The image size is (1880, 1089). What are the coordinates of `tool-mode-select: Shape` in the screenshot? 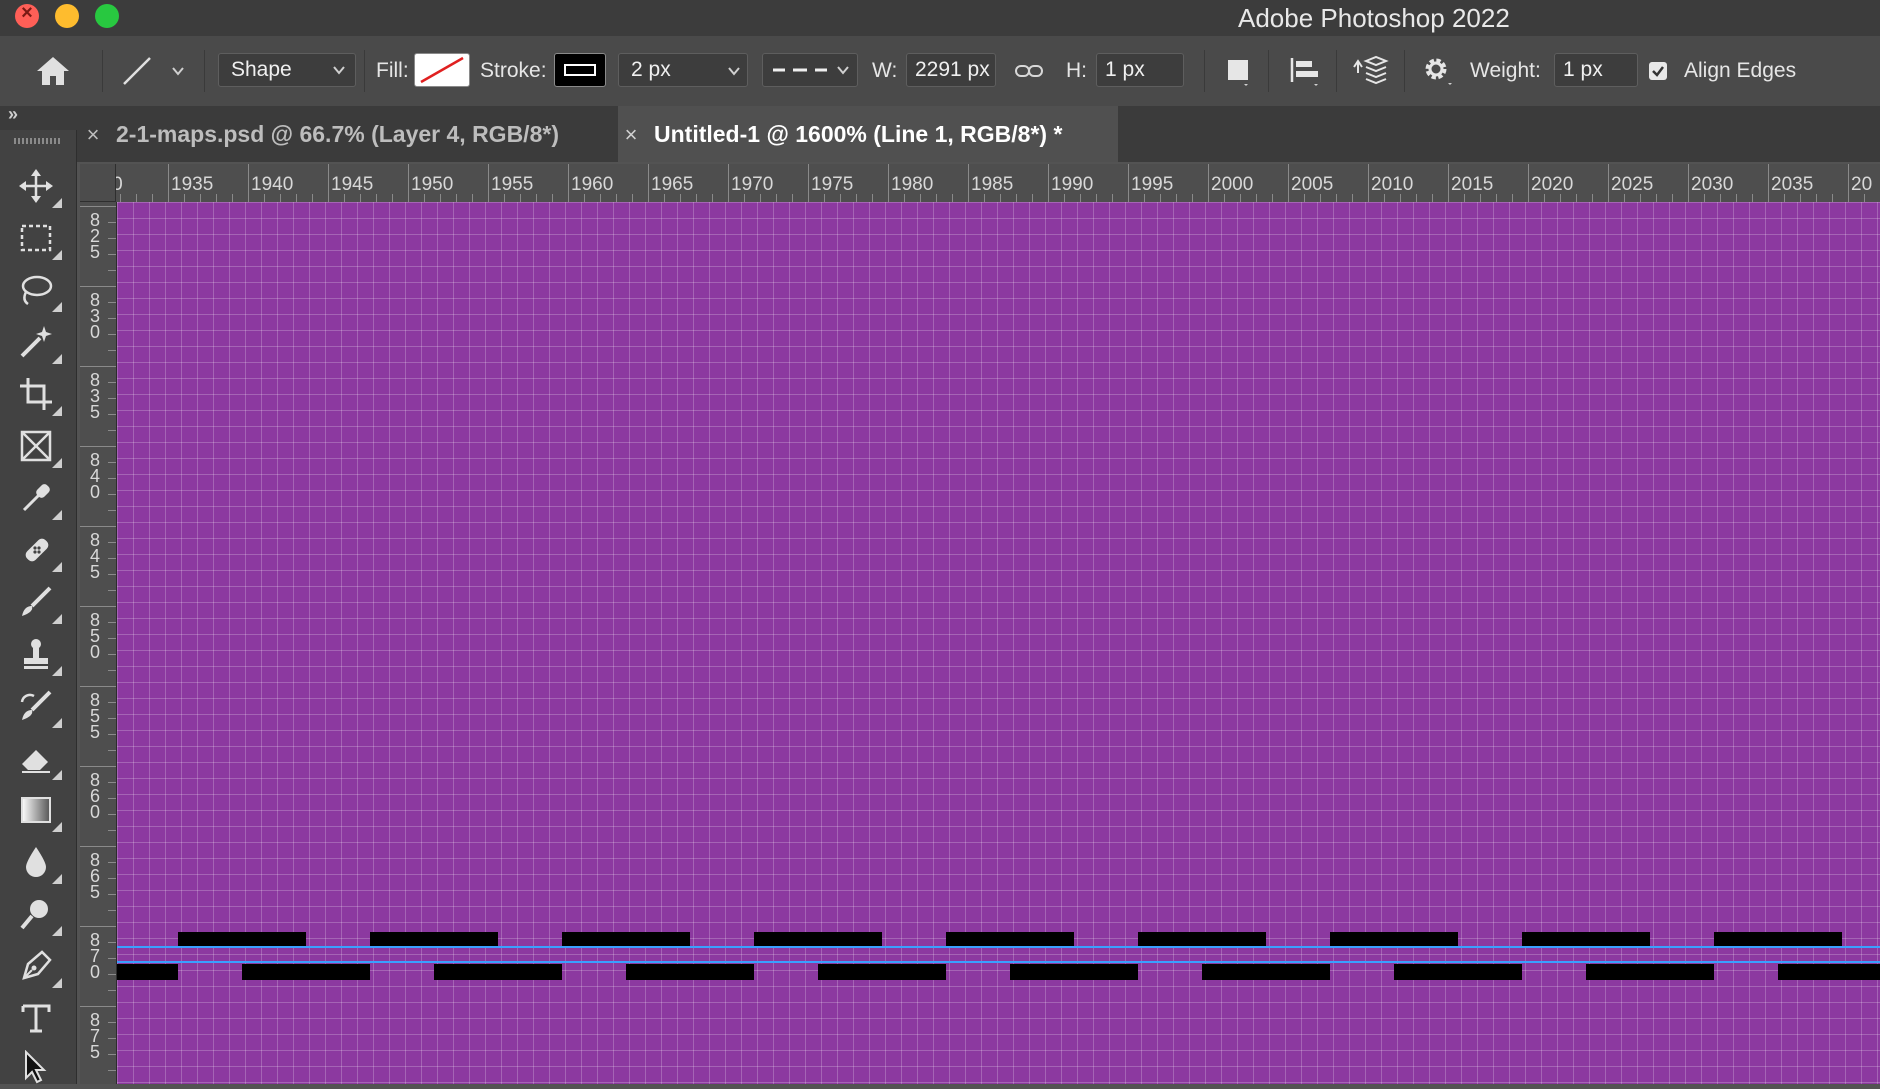 It's located at (287, 70).